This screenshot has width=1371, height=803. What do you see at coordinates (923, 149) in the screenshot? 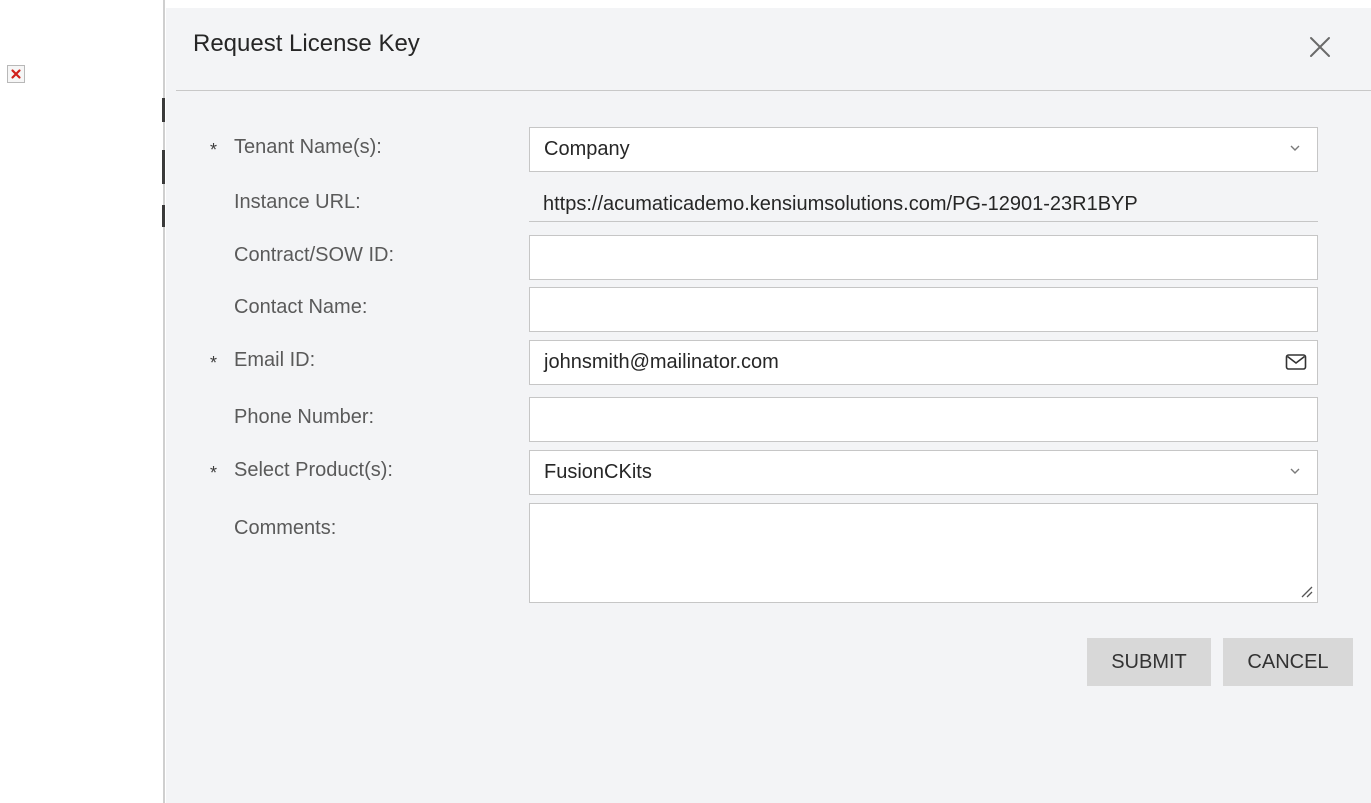
I see `tenant-name-select: Company` at bounding box center [923, 149].